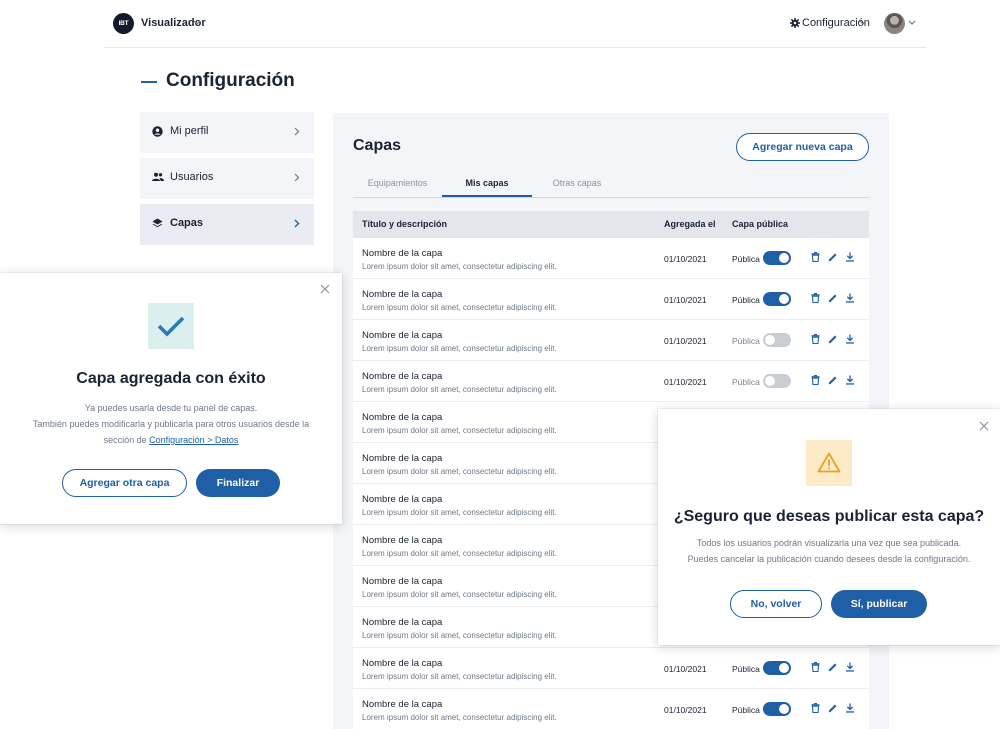 The image size is (1000, 729). Describe the element at coordinates (227, 132) in the screenshot. I see `sidebar-item-mi-perfil: Mi perfil` at that location.